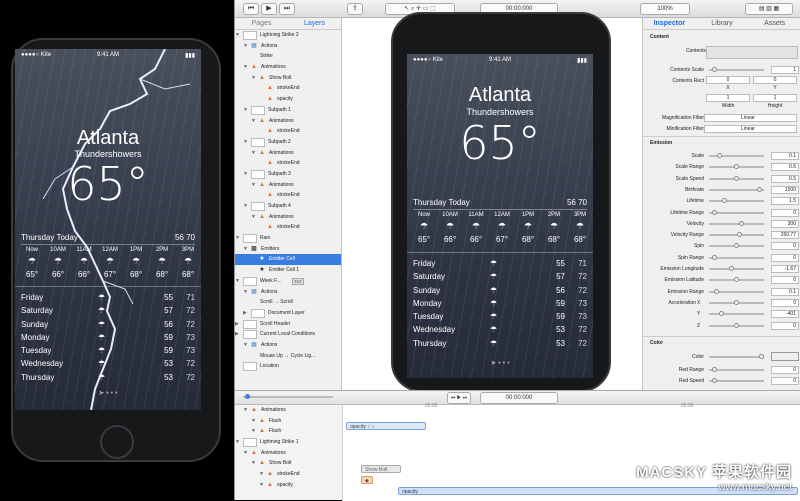 This screenshot has height=501, width=800. Describe the element at coordinates (752, 52) in the screenshot. I see `contents-well` at that location.